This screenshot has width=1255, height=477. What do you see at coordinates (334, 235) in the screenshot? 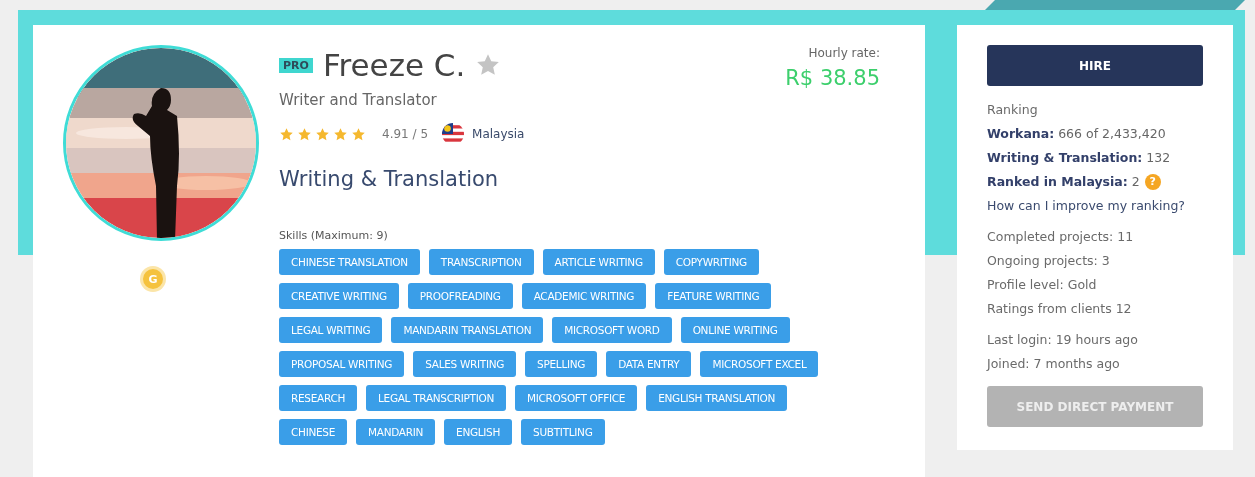
I see `skills-label: Skills (Maximum: 9)` at bounding box center [334, 235].